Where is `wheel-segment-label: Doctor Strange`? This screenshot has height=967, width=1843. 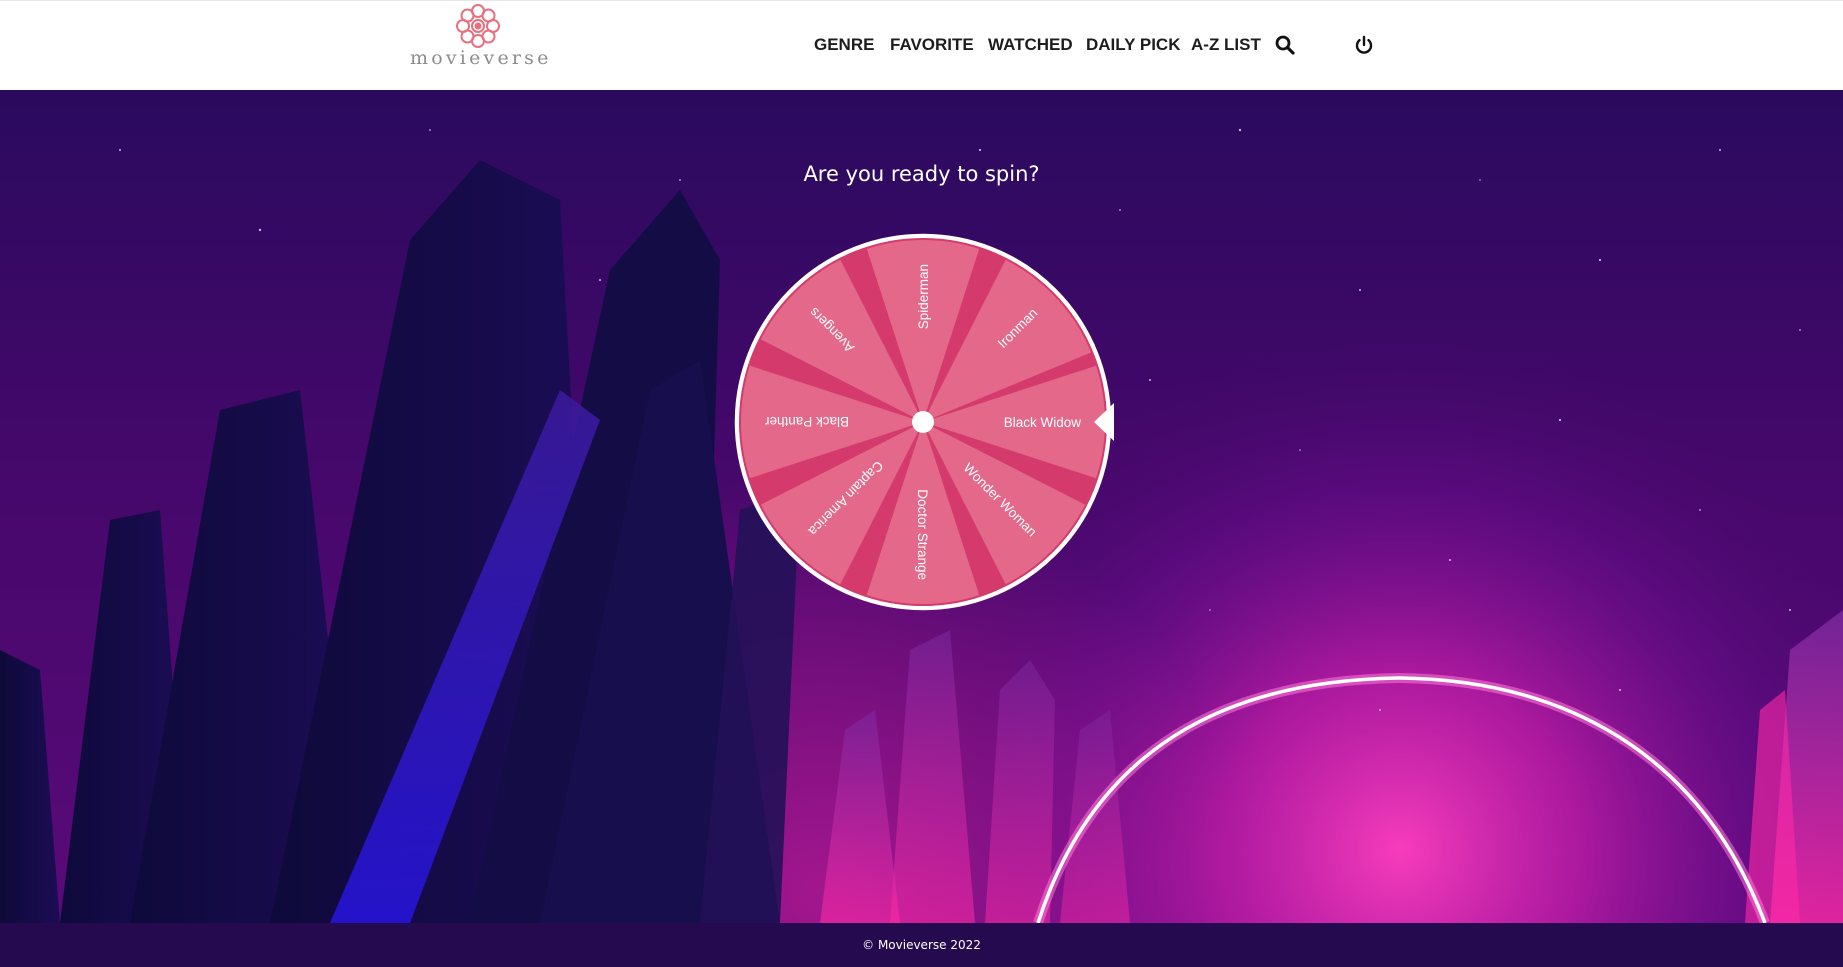 wheel-segment-label: Doctor Strange is located at coordinates (922, 534).